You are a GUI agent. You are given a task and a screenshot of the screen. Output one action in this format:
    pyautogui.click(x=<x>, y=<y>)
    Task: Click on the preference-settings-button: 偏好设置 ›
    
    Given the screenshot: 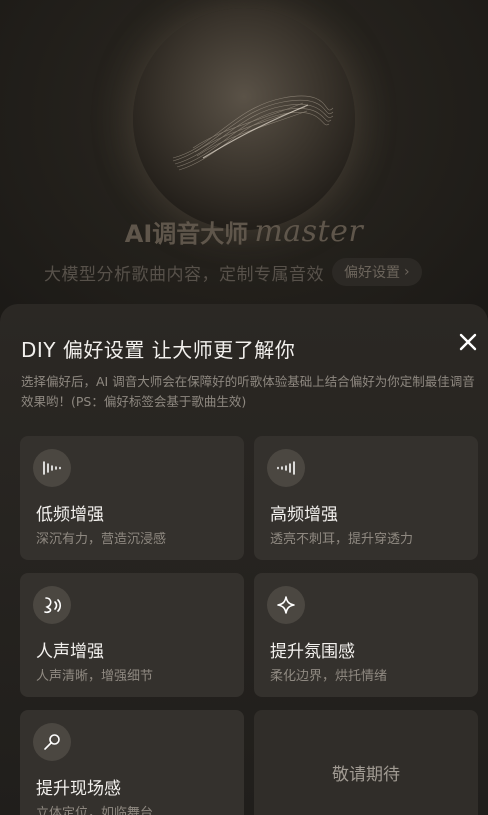 What is the action you would take?
    pyautogui.click(x=377, y=272)
    